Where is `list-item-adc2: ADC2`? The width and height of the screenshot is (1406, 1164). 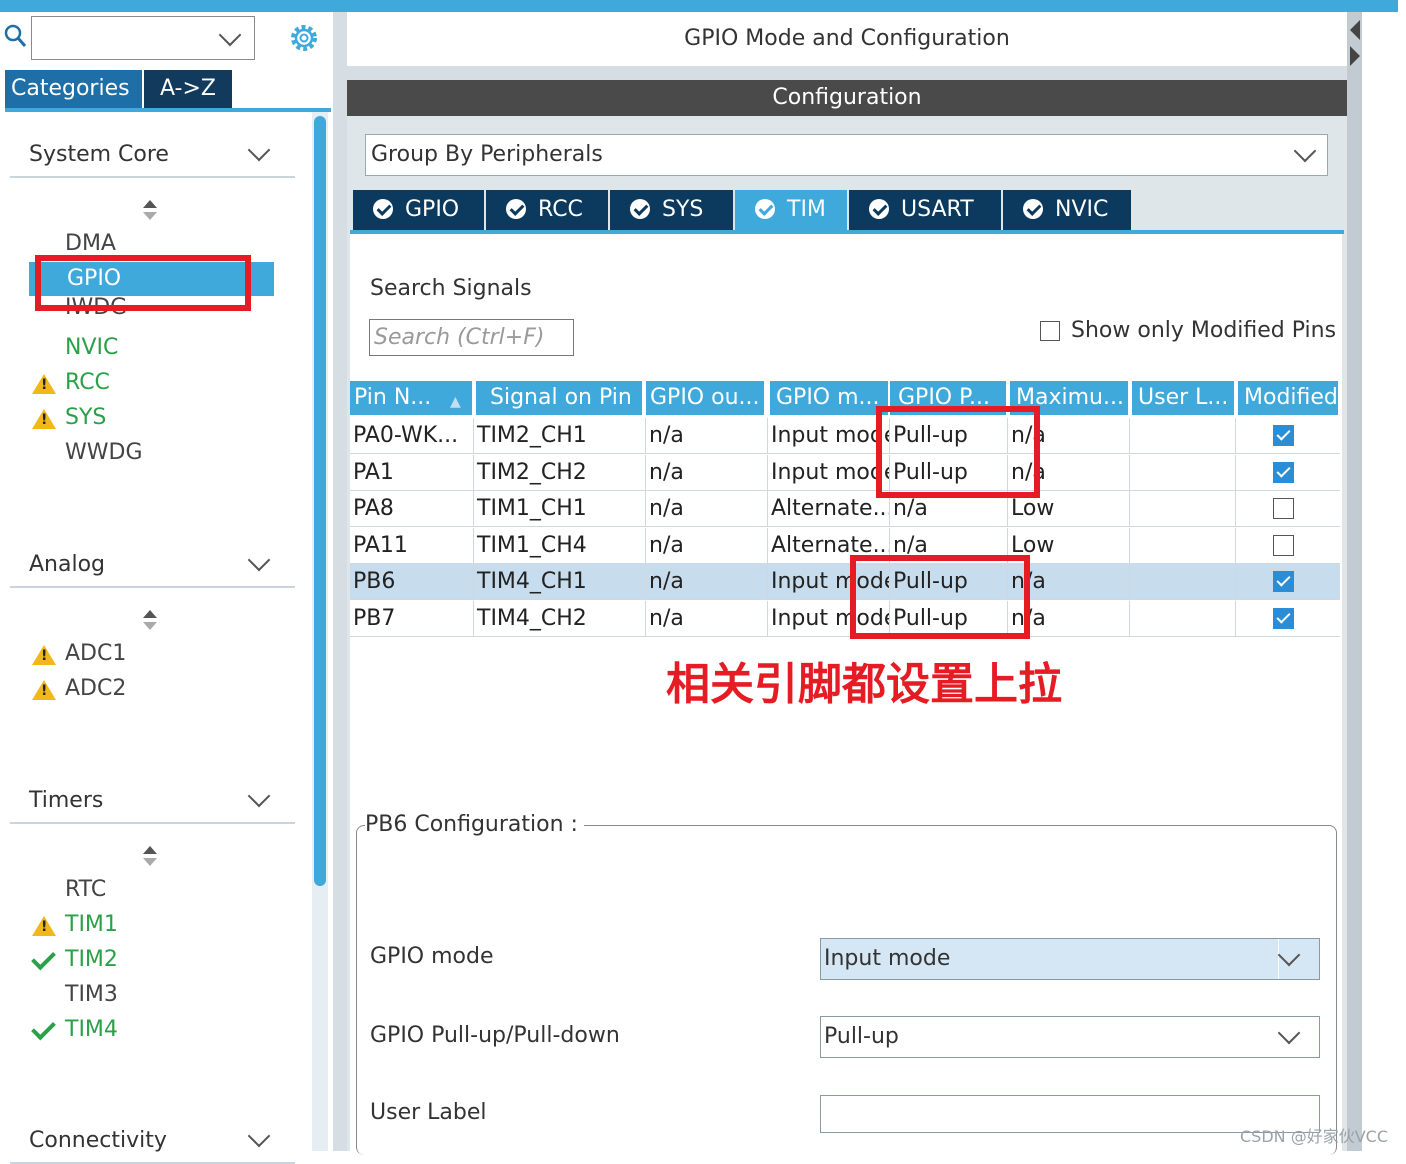
list-item-adc2: ADC2 is located at coordinates (79, 689).